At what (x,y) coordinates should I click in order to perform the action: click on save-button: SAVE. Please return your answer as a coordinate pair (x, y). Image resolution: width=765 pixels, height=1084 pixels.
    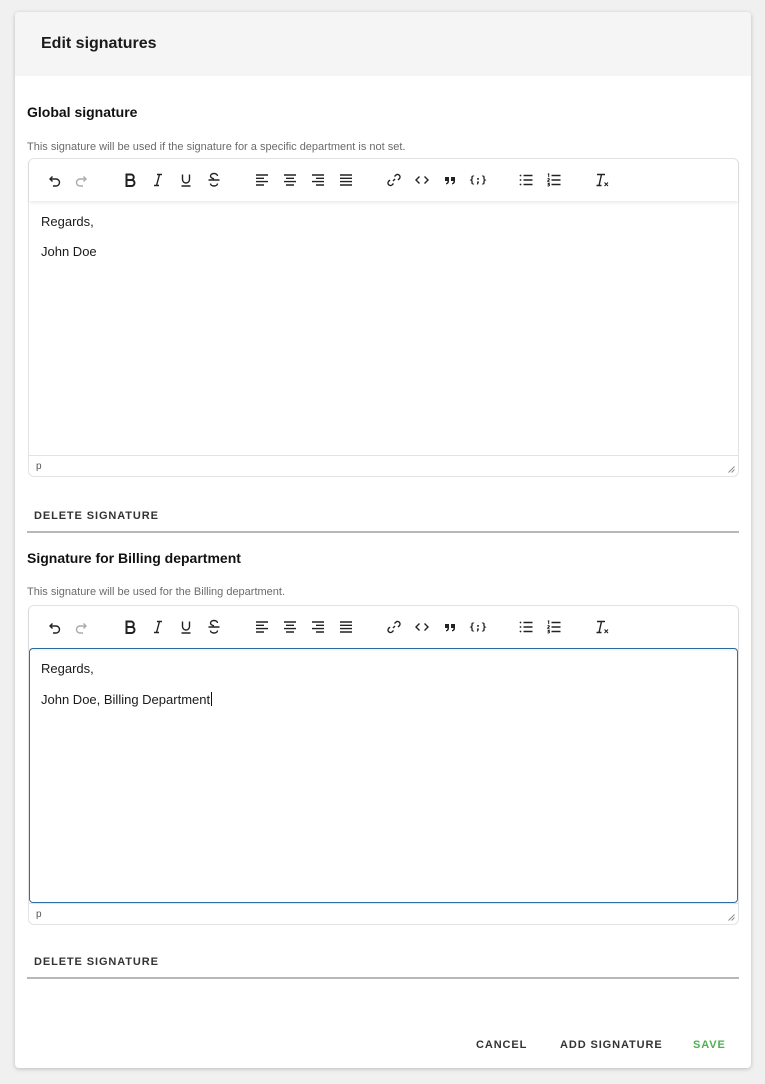
    Looking at the image, I should click on (709, 1045).